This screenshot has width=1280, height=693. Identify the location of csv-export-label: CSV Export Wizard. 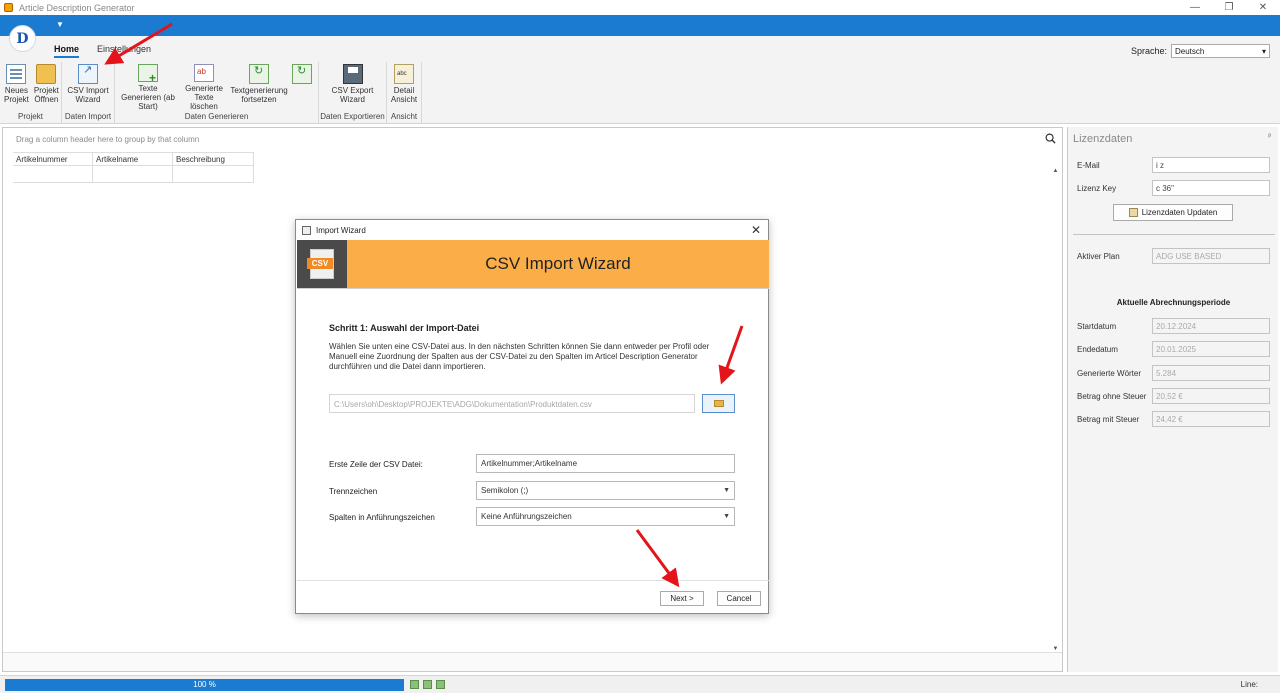
(352, 95).